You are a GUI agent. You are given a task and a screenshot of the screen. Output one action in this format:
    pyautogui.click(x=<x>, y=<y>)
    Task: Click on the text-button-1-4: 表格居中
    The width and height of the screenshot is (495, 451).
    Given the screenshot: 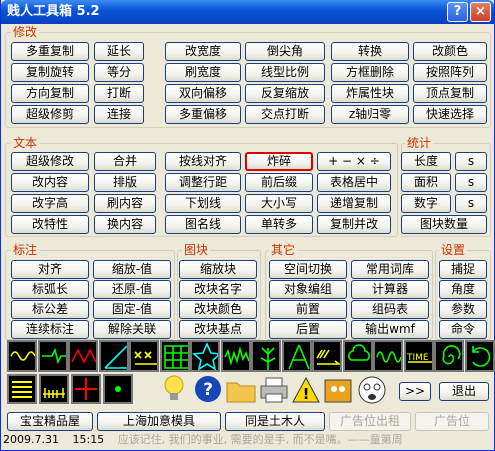 What is the action you would take?
    pyautogui.click(x=354, y=182)
    